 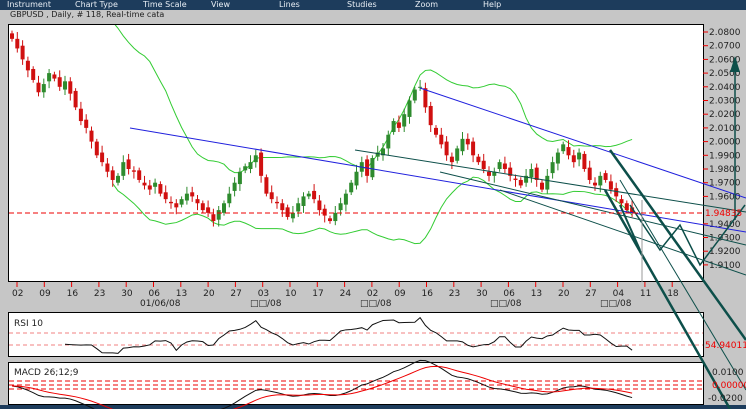 I want to click on date-tick-label: 16, so click(x=428, y=294).